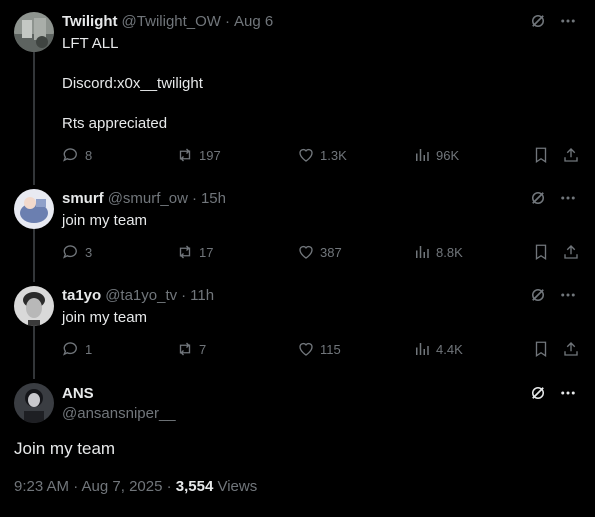 The height and width of the screenshot is (517, 595). I want to click on like-count: 1.3K, so click(333, 155).